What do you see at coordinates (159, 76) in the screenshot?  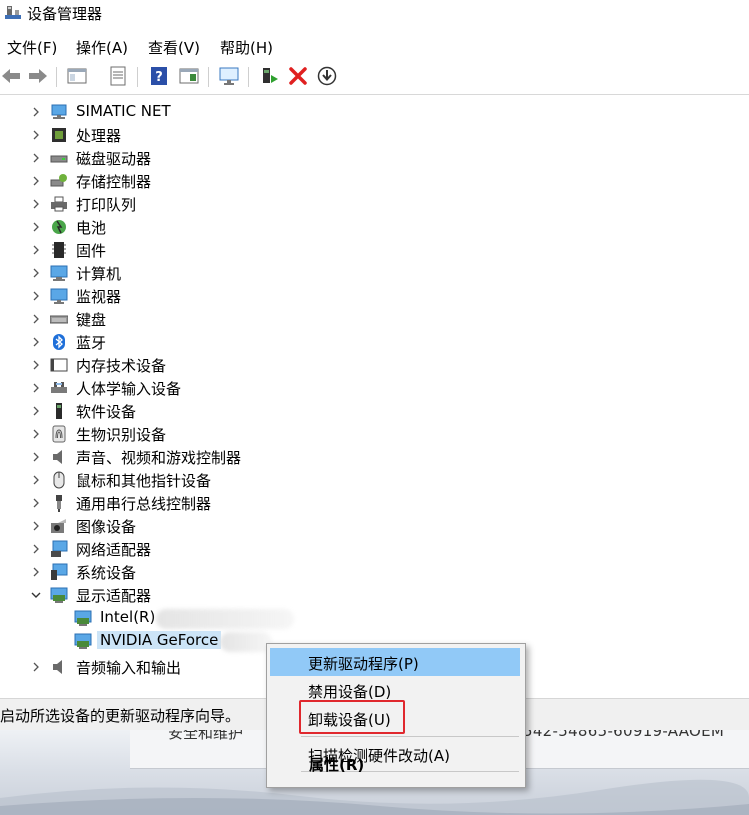 I see `help-icon: ?` at bounding box center [159, 76].